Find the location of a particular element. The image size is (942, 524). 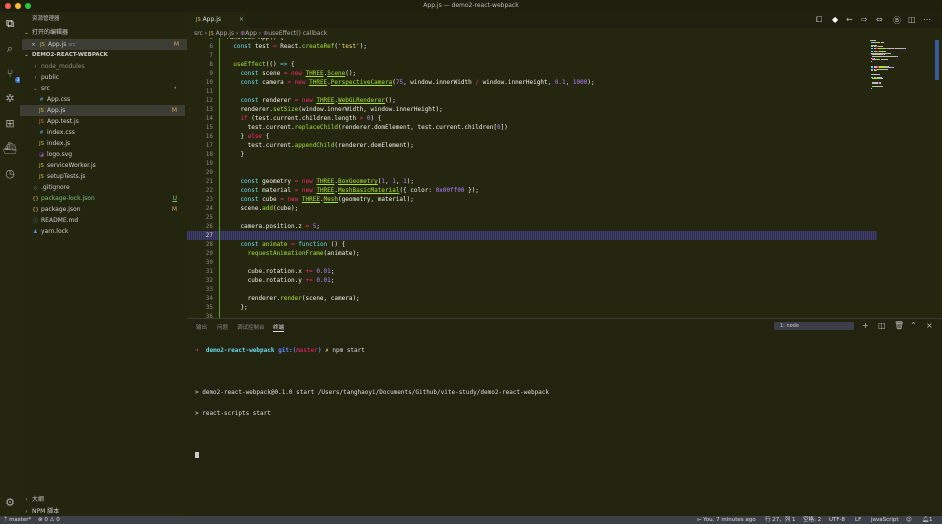

file-item: # App.css is located at coordinates (102, 99).